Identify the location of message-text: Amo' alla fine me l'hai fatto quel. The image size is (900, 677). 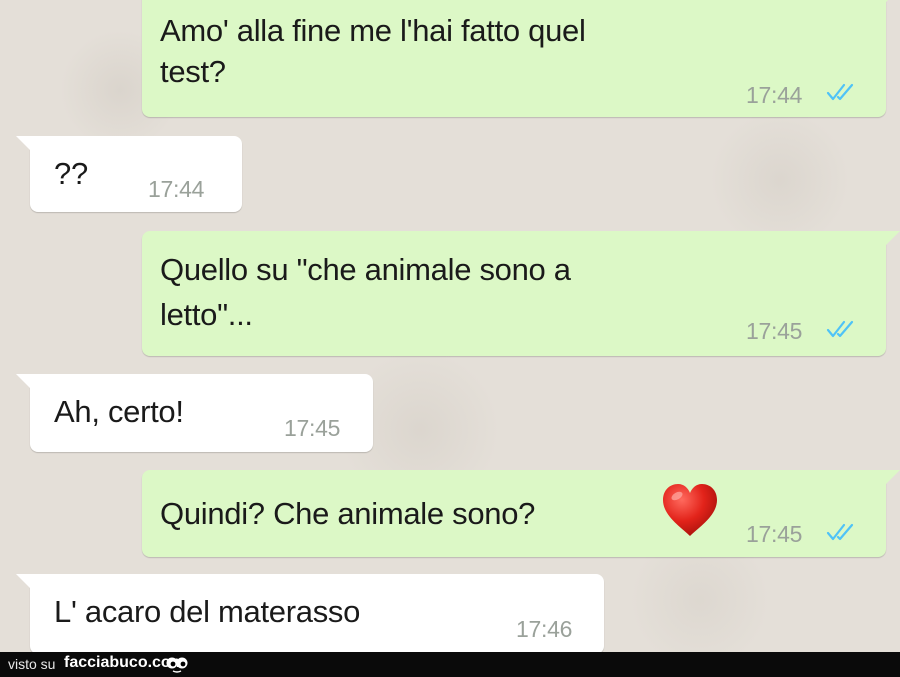
(373, 30).